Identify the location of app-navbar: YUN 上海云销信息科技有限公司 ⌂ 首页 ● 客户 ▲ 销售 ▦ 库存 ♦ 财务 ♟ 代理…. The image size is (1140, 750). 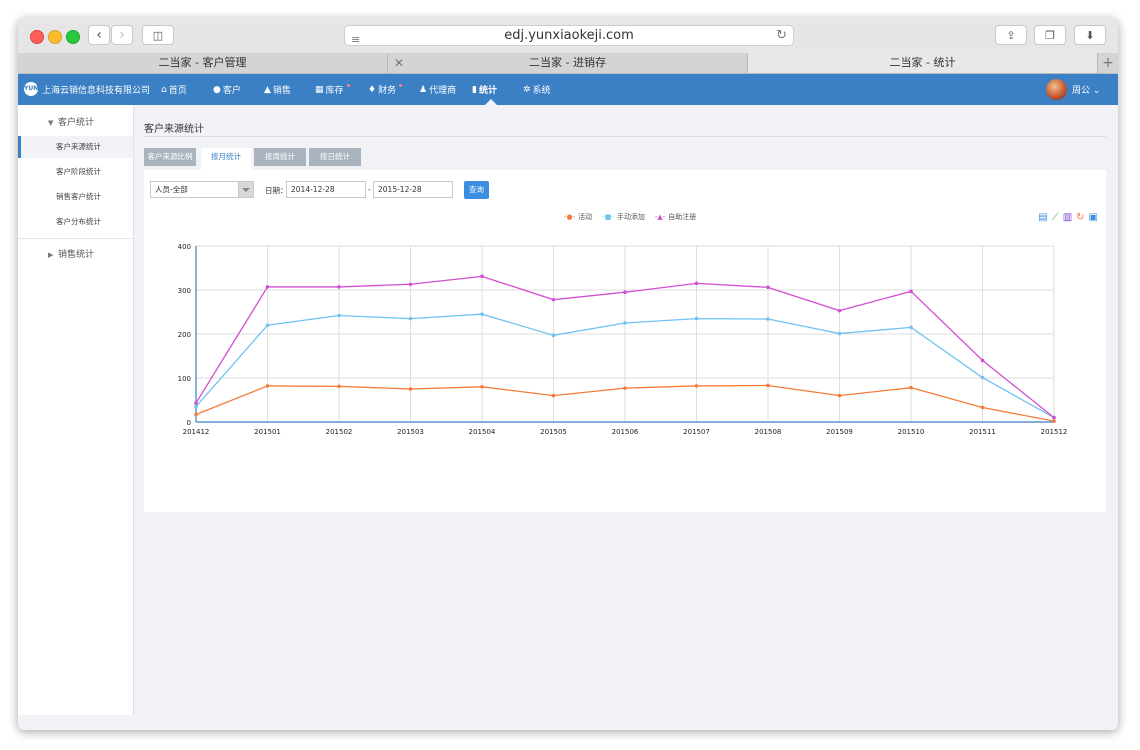
(568, 89).